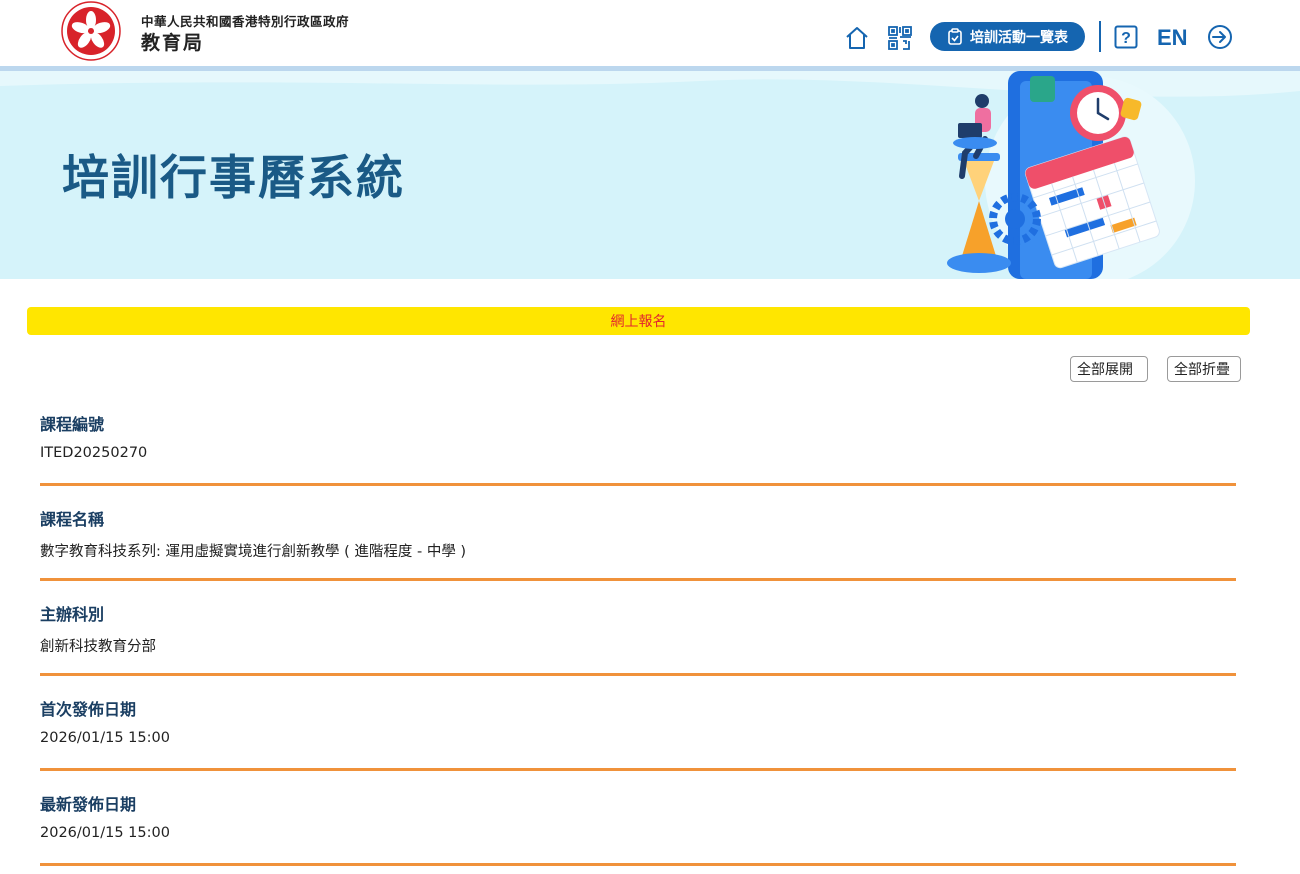  What do you see at coordinates (1204, 369) in the screenshot?
I see `collapse-all-button: 全部折疊` at bounding box center [1204, 369].